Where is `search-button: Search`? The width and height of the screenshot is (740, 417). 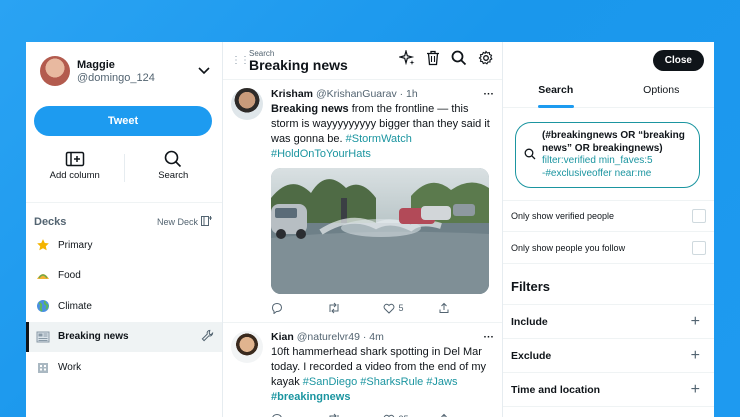
search-button: Search is located at coordinates (174, 168).